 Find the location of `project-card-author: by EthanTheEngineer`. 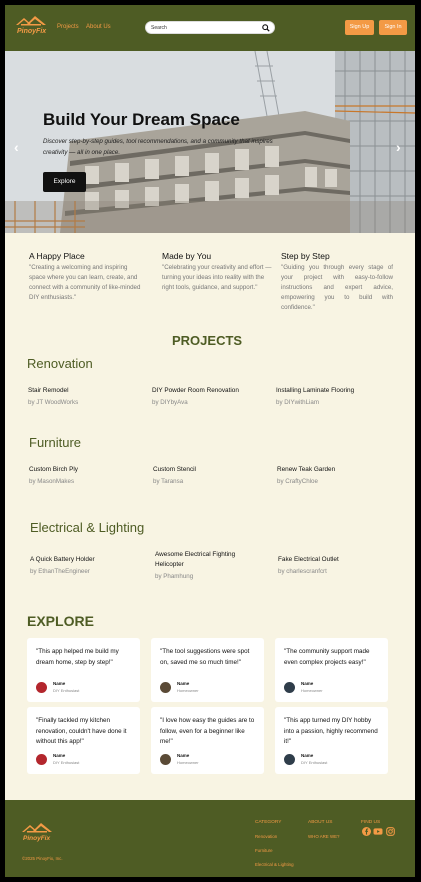

project-card-author: by EthanTheEngineer is located at coordinates (60, 571).